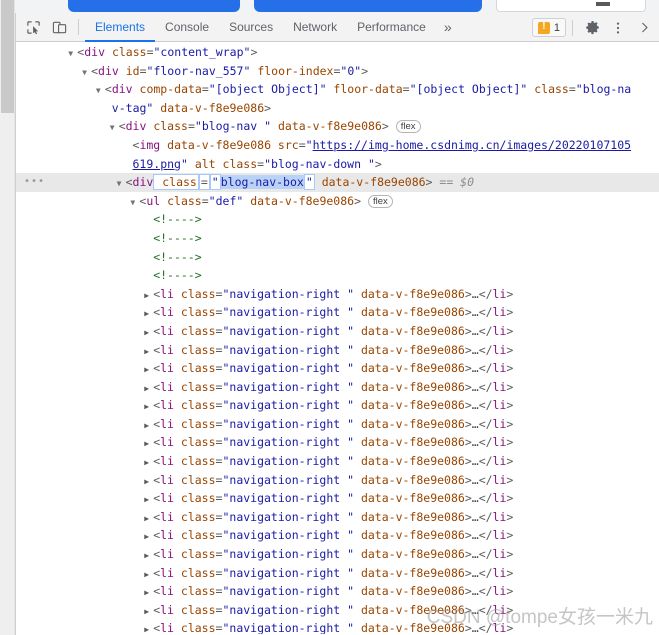 Image resolution: width=659 pixels, height=635 pixels. What do you see at coordinates (337, 108) in the screenshot?
I see `dom-tree-row: v-tag" data-v-f8e9e086>` at bounding box center [337, 108].